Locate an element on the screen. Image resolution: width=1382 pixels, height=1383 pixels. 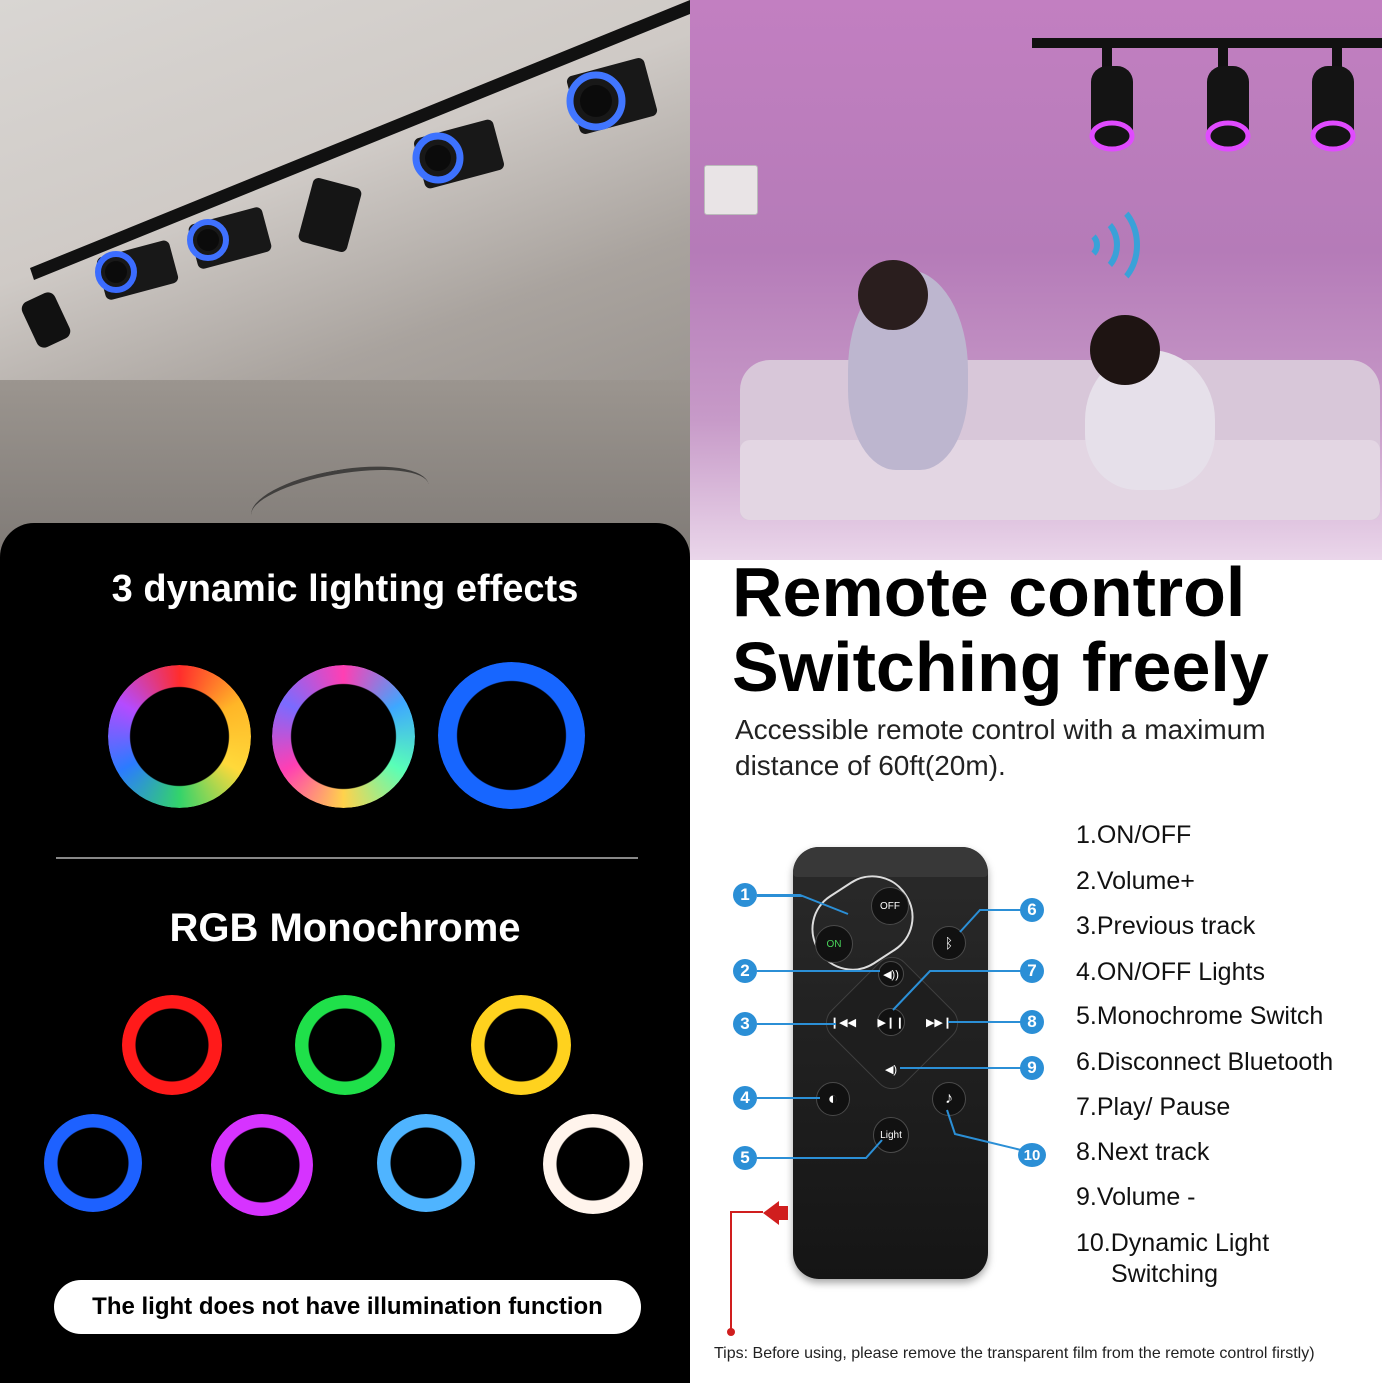
track-lights-illustration is located at coordinates (355, 174).